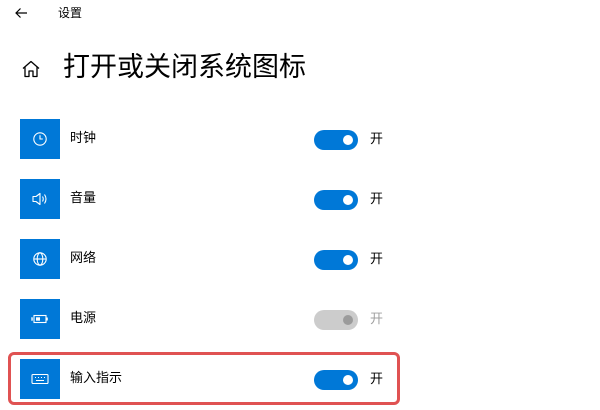 Image resolution: width=600 pixels, height=410 pixels. I want to click on page-title: 打开或关闭系统图标, so click(184, 67).